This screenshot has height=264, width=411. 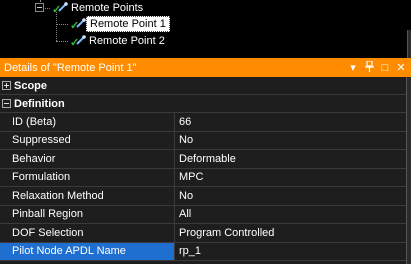 I want to click on property-name: Pilot Node APDL Name, so click(x=87, y=251).